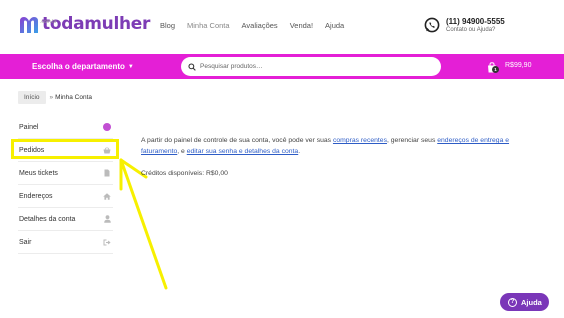 The width and height of the screenshot is (564, 318). I want to click on nav-ajuda: Ajuda, so click(334, 25).